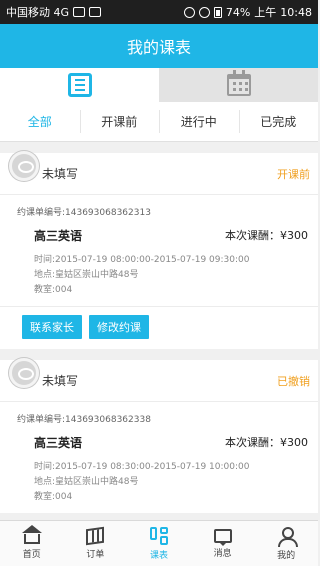 This screenshot has height=566, width=320. I want to click on nav-home-label: 首页, so click(31, 555).